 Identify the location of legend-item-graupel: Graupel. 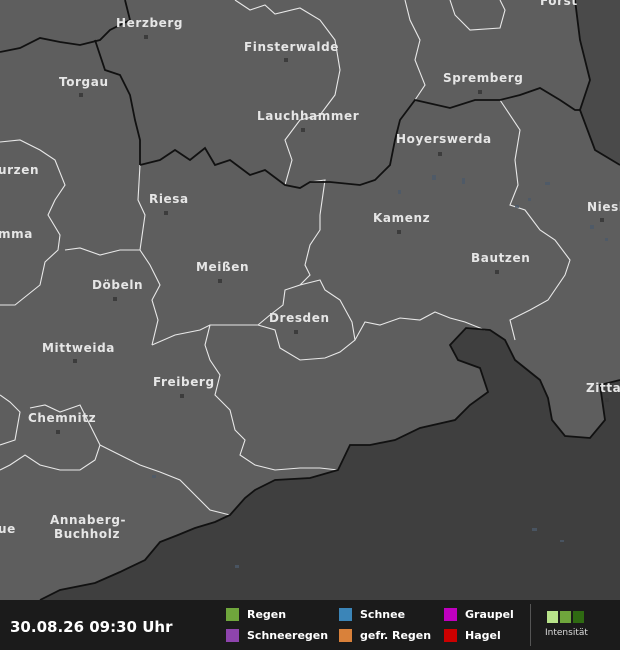
(479, 614).